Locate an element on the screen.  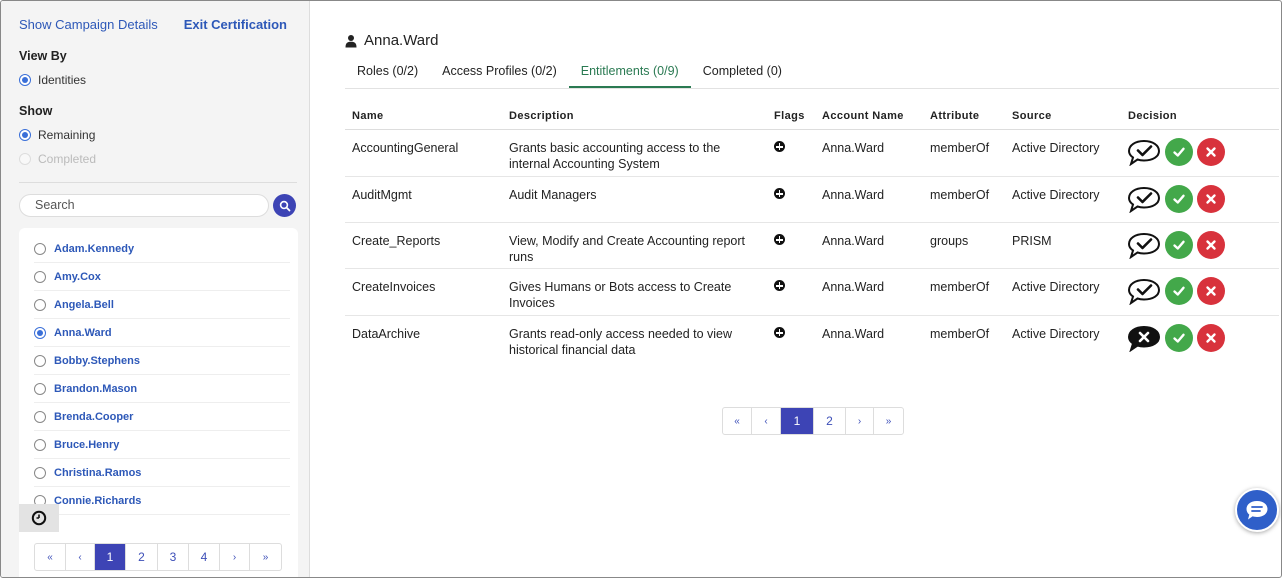
search-button is located at coordinates (284, 205).